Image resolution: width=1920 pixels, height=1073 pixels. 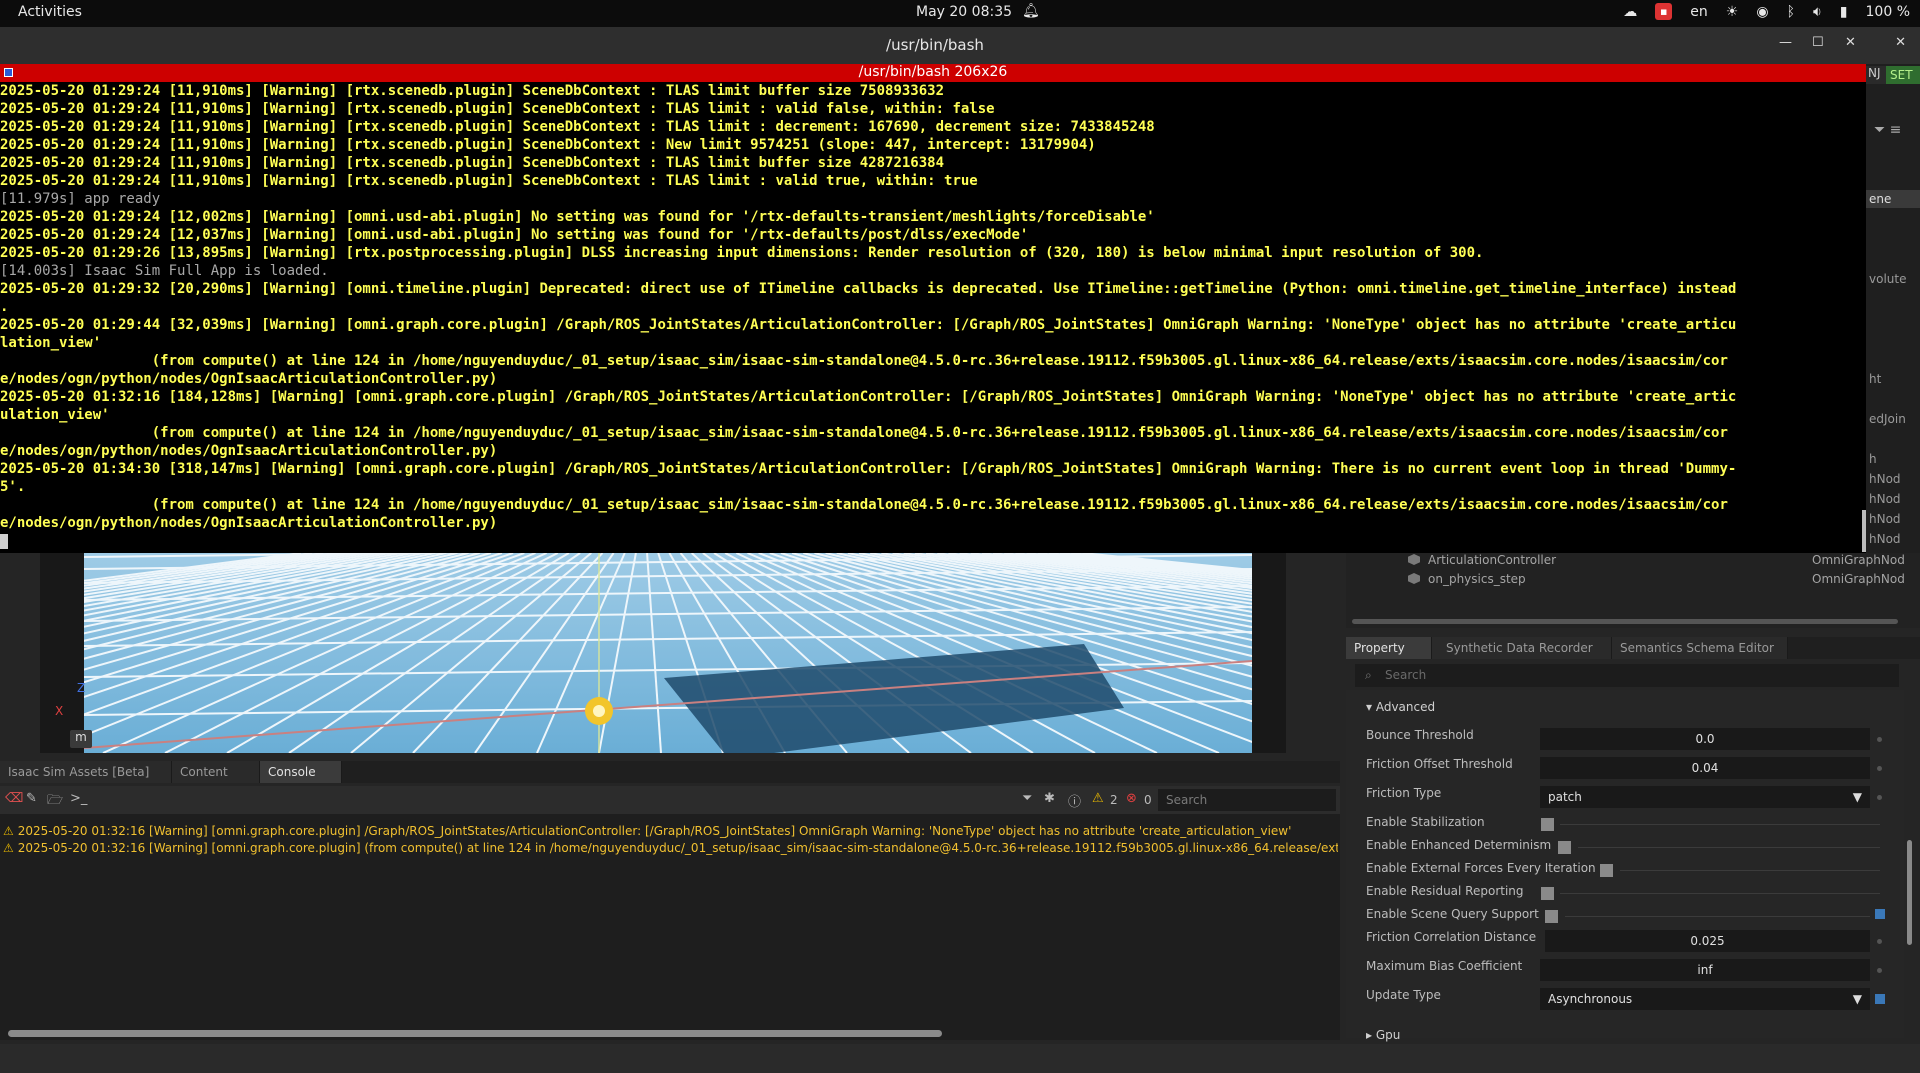 I want to click on activities-button: Activities, so click(x=50, y=12).